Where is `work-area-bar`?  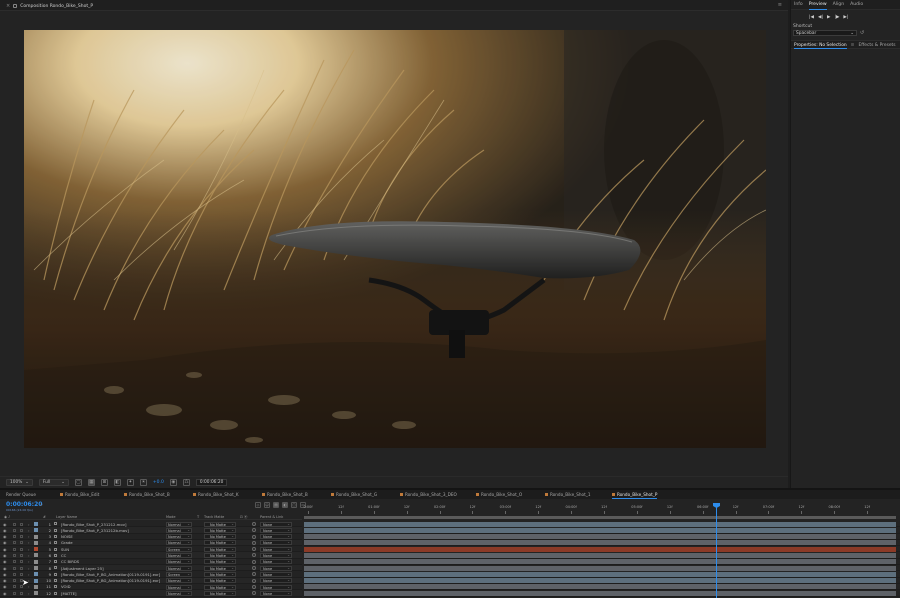
work-area-bar is located at coordinates (600, 517).